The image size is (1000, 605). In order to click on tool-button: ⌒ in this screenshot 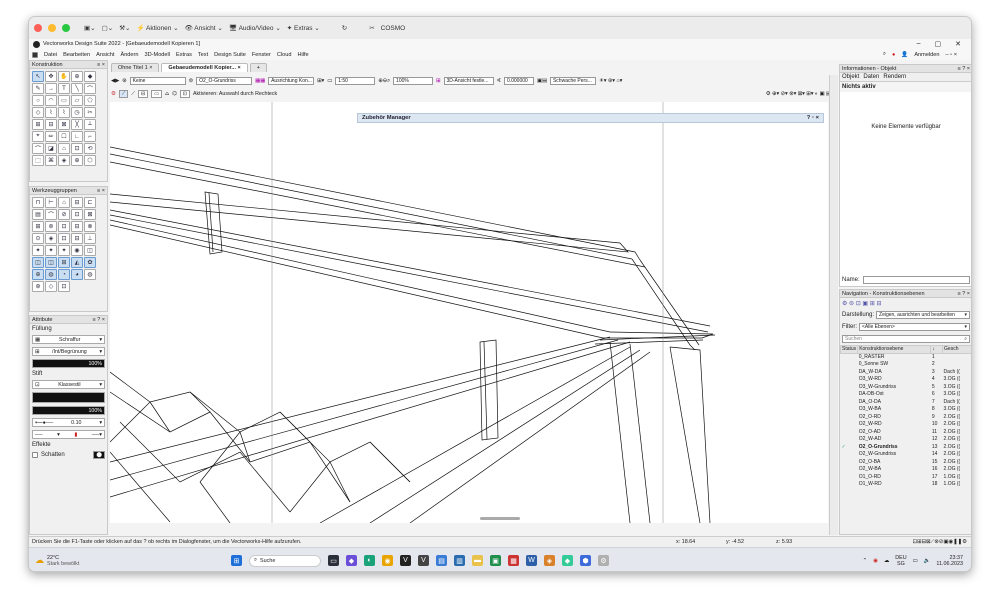, I will do `click(38, 148)`.